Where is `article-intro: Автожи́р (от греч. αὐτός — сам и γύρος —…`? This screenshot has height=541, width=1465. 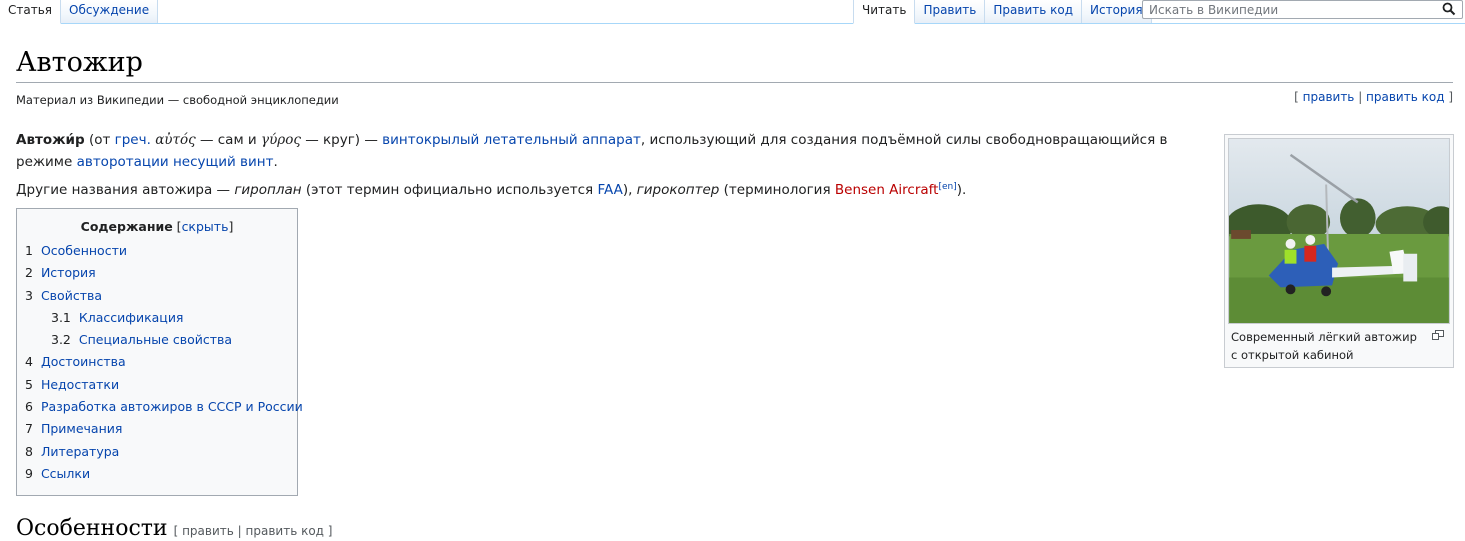 article-intro: Автожи́р (от греч. αὐτός — сам и γύρος —… is located at coordinates (613, 168).